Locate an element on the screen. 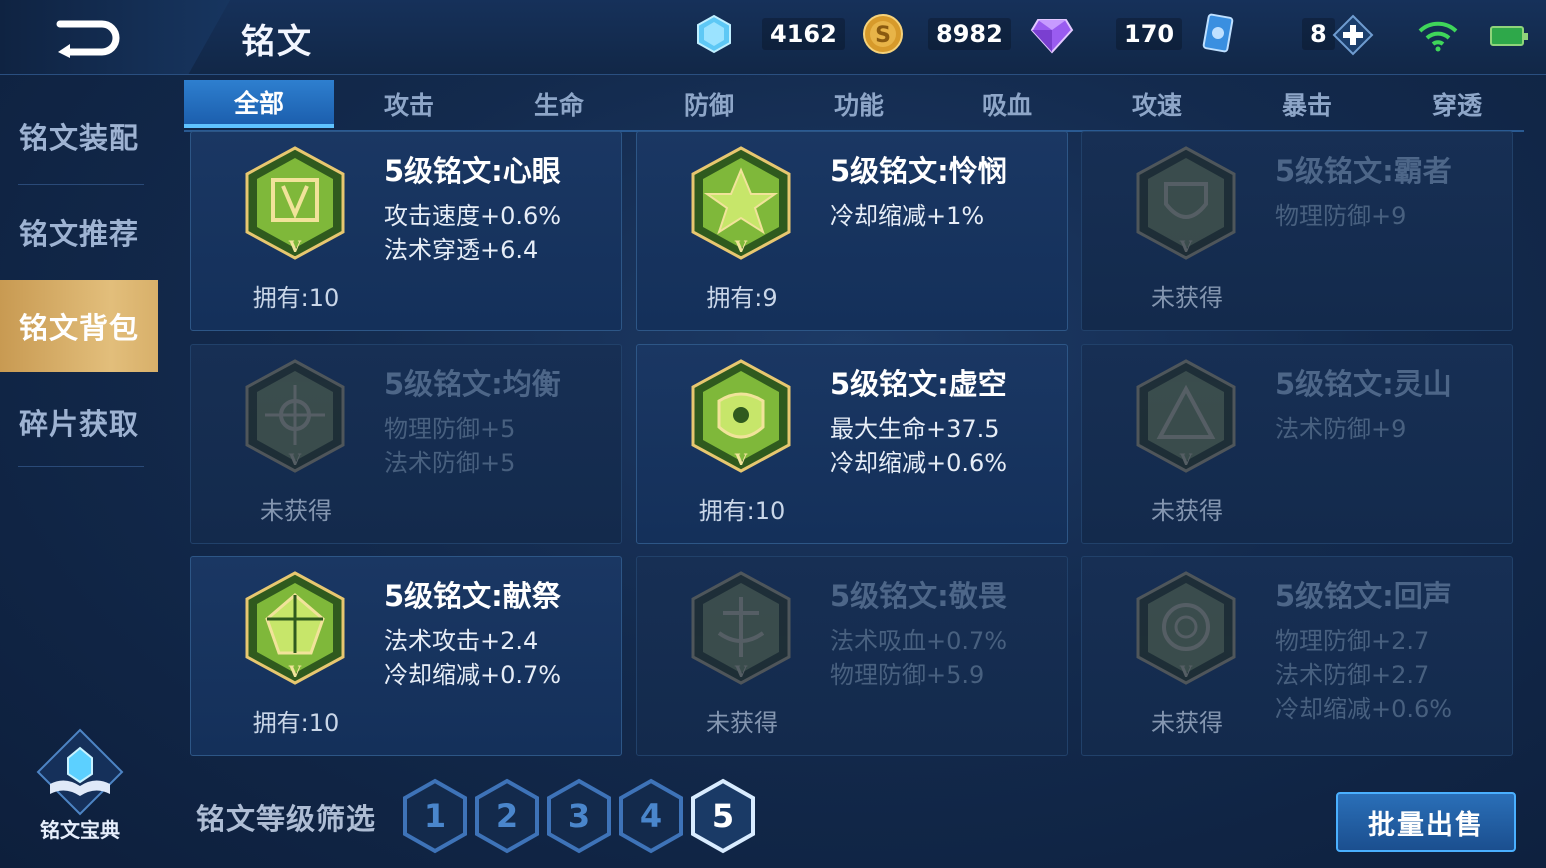 The height and width of the screenshot is (868, 1546). sidebar-item-fragments: 碎片获取 is located at coordinates (79, 422).